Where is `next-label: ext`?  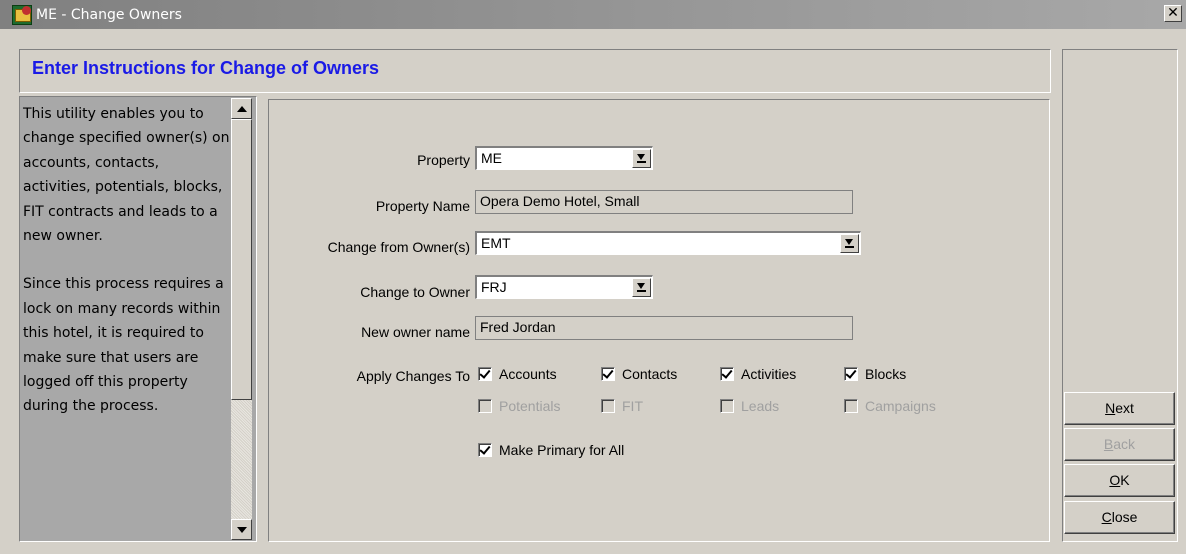 next-label: ext is located at coordinates (1124, 408).